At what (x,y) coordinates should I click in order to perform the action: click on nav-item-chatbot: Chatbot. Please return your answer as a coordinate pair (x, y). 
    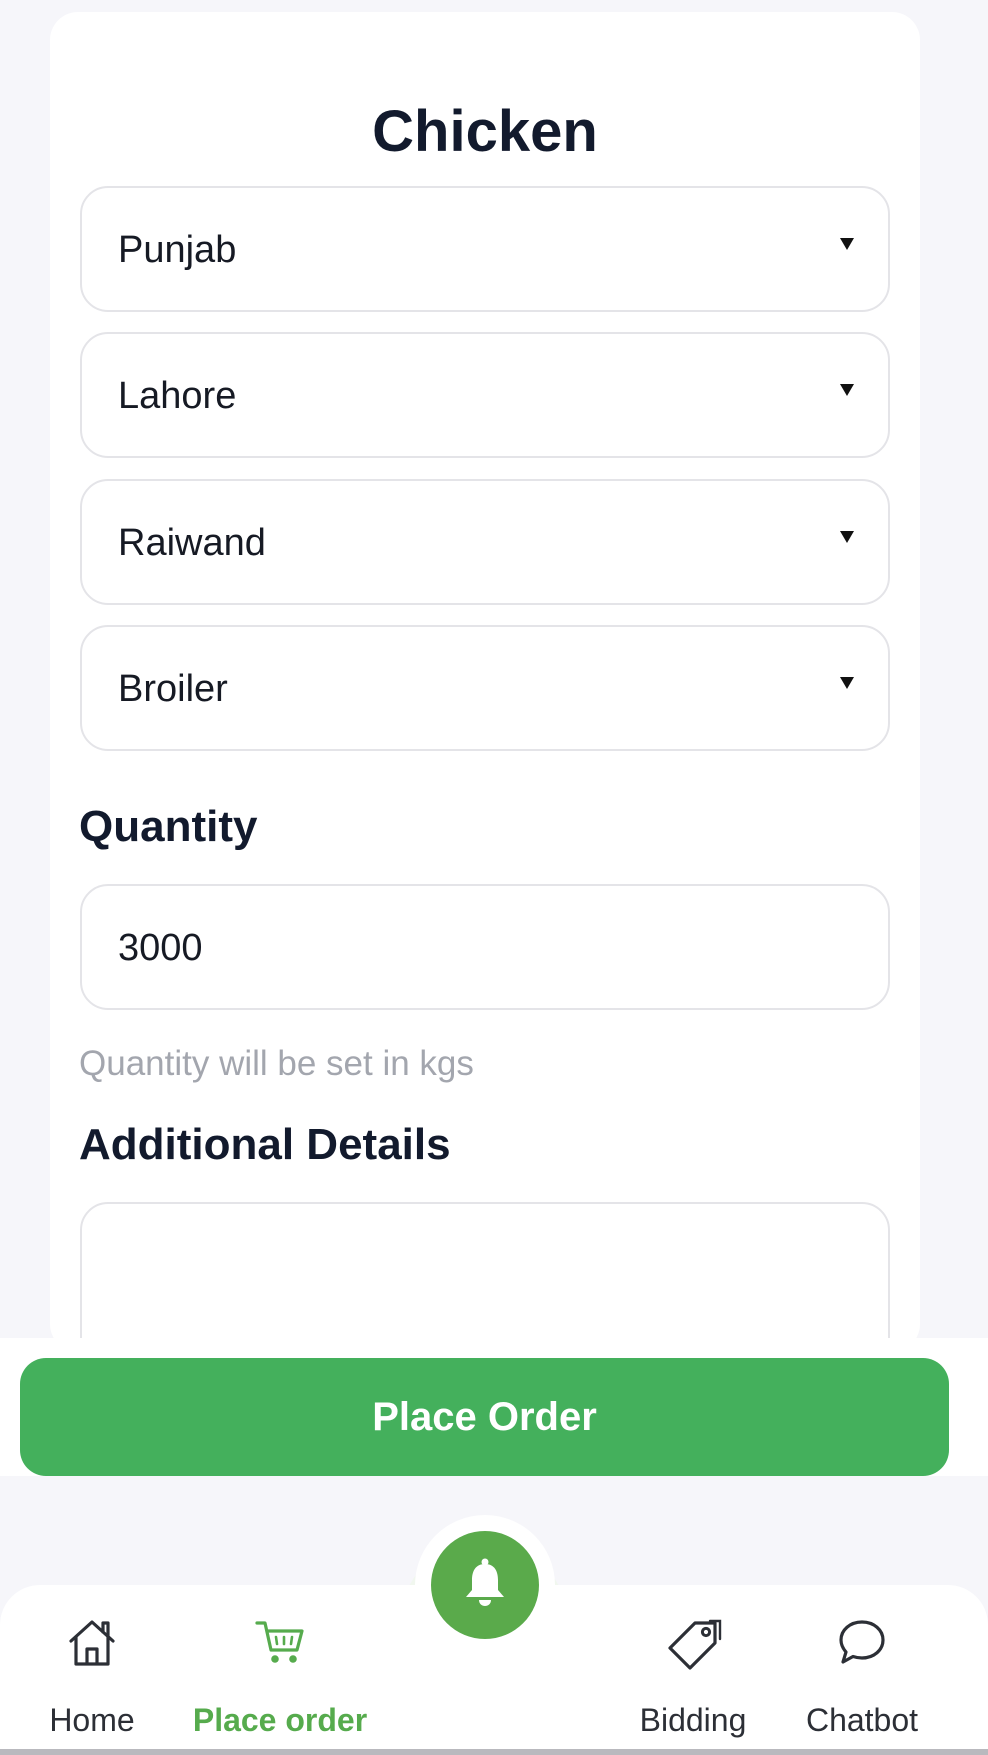
    Looking at the image, I should click on (862, 1670).